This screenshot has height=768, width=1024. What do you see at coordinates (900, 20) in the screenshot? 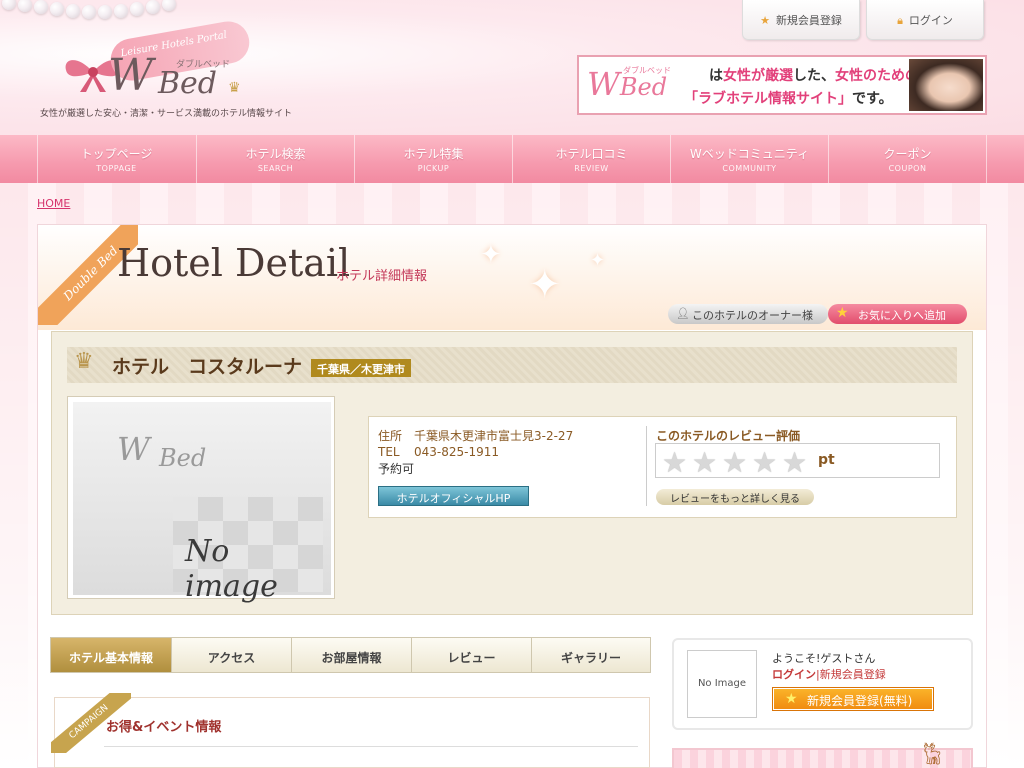
I see `lock-icon: 🔒︎` at bounding box center [900, 20].